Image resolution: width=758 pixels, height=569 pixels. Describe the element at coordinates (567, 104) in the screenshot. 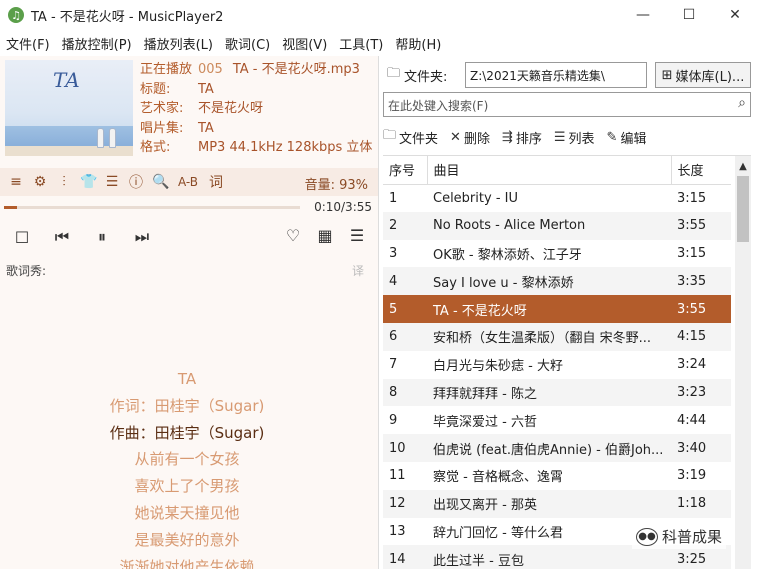

I see `search-input: 在此处键入搜索(F) ⌕` at that location.